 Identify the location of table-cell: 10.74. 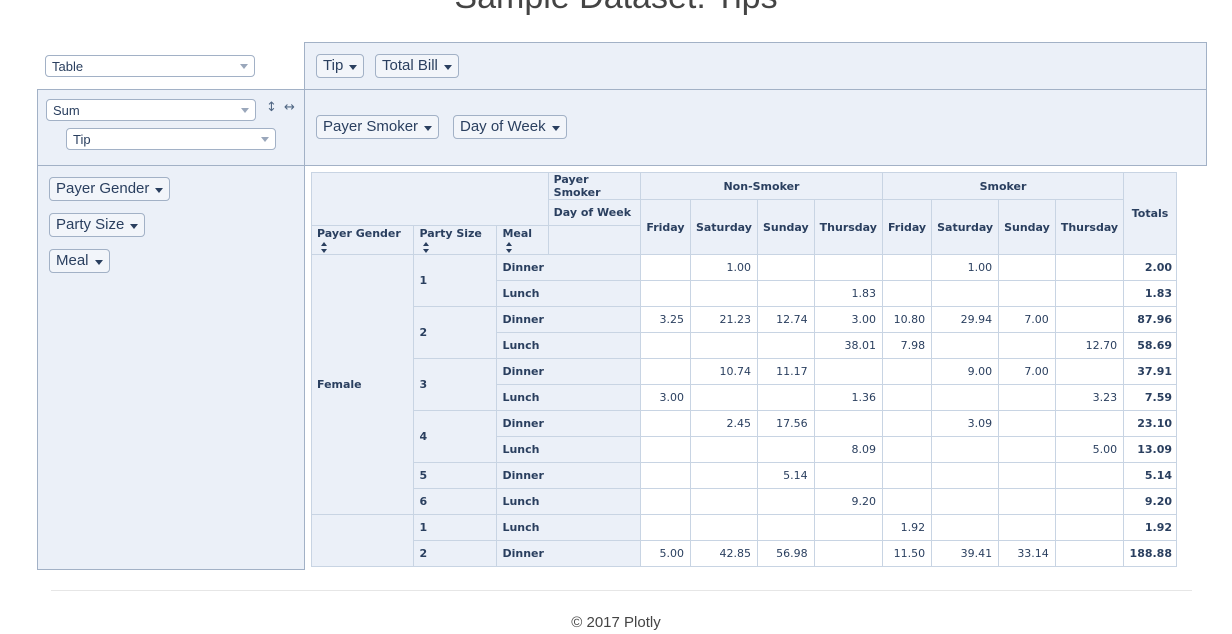
(723, 371).